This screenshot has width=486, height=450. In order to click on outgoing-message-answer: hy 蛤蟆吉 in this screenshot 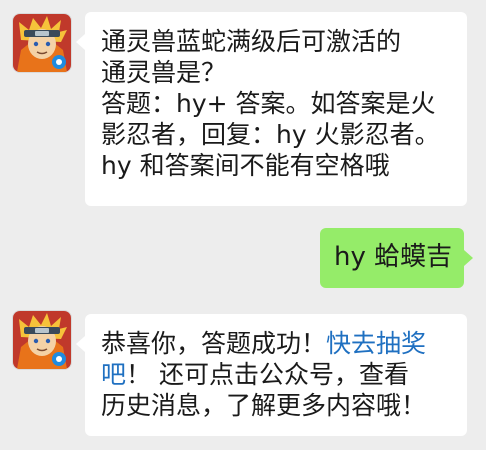, I will do `click(396, 258)`.